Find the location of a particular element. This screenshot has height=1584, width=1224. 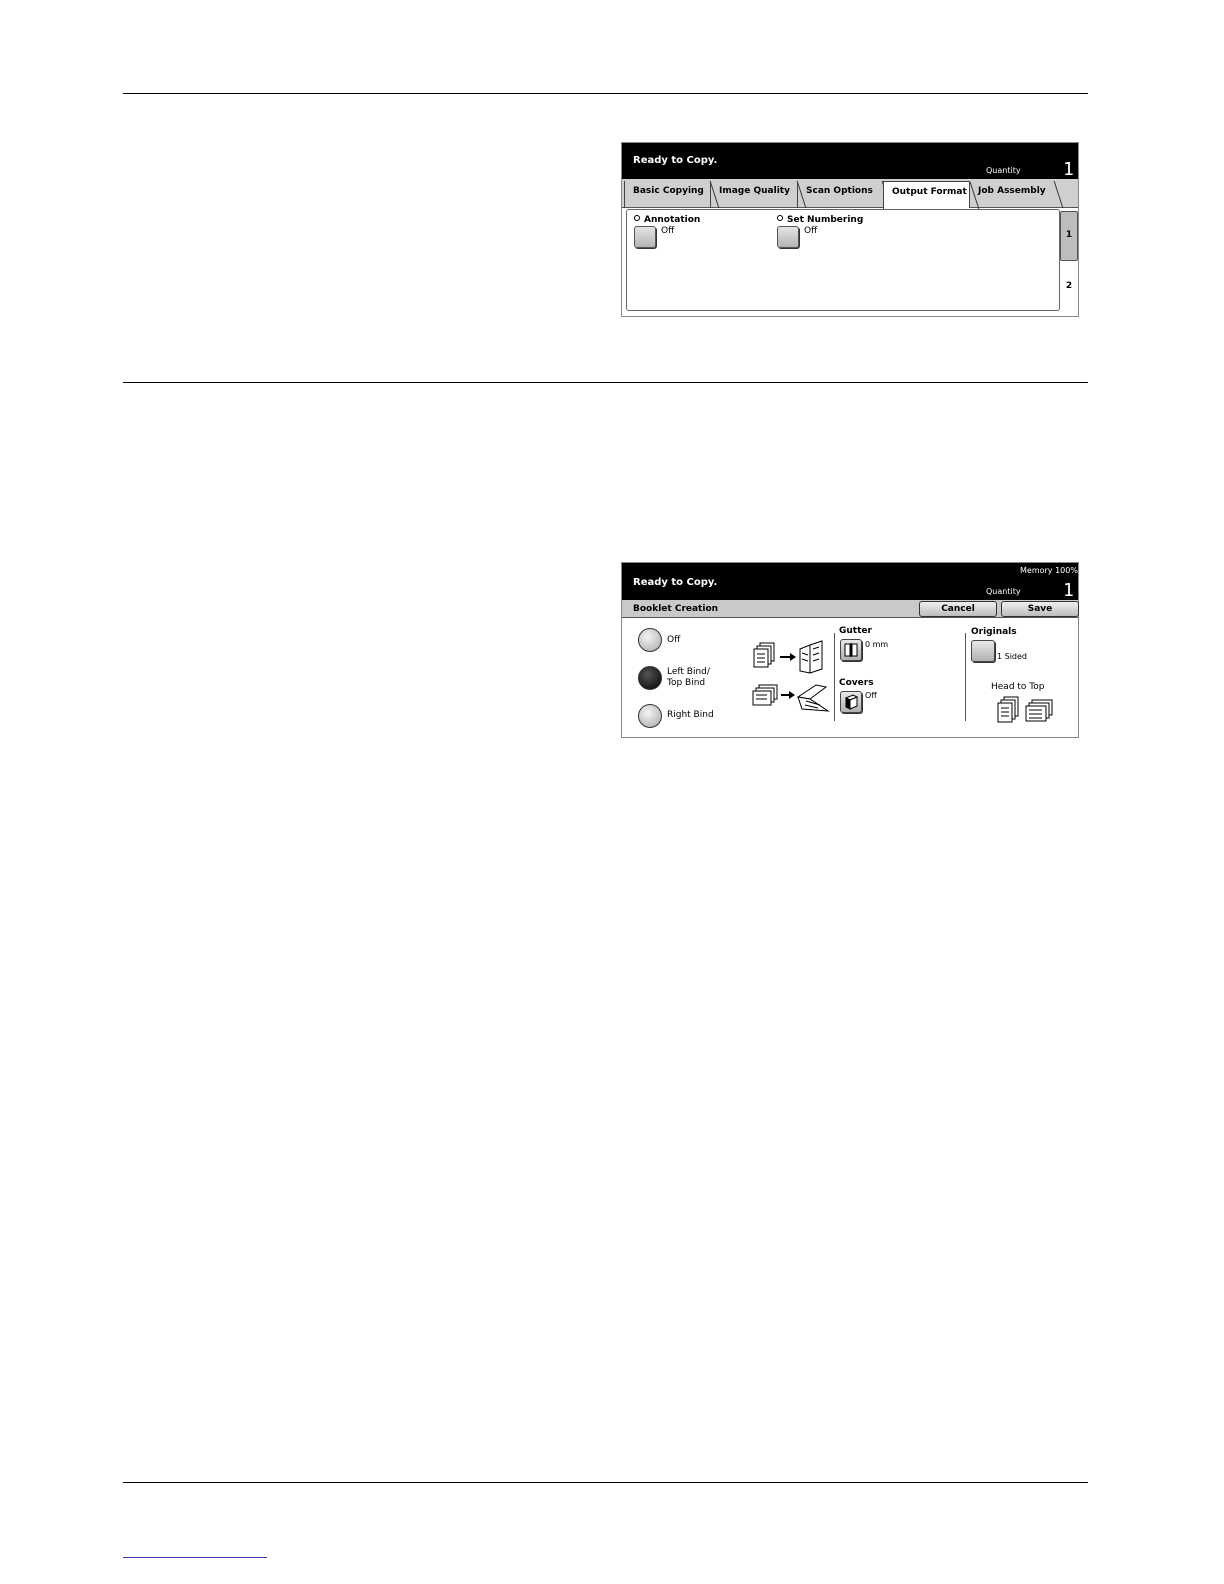

save-button: Save is located at coordinates (1040, 609).